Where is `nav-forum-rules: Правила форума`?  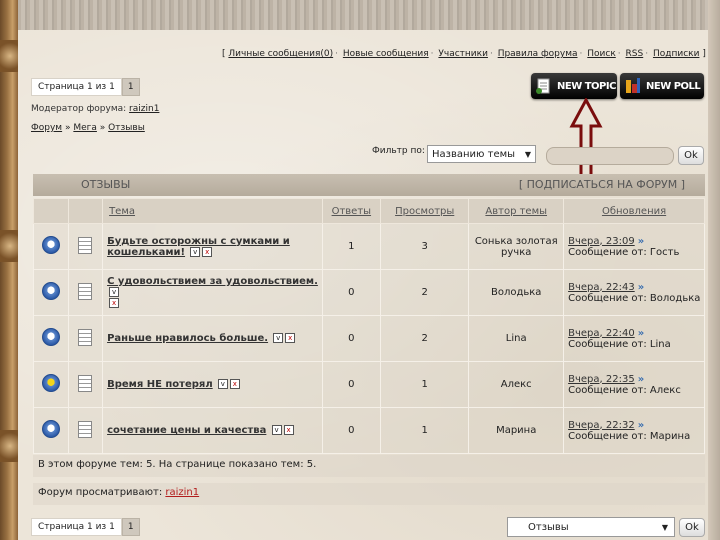 nav-forum-rules: Правила форума is located at coordinates (538, 54).